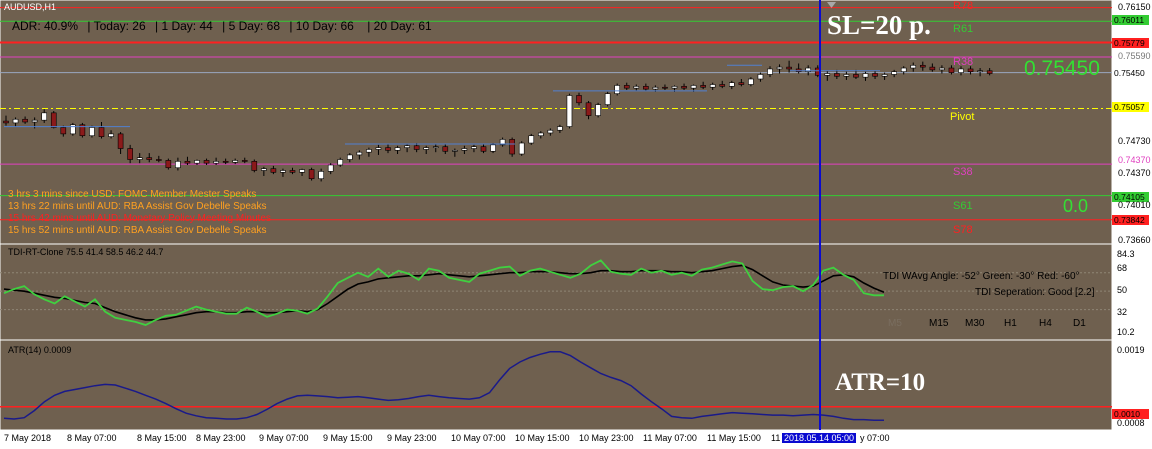  What do you see at coordinates (1134, 240) in the screenshot?
I see `price-tick: 0.73660` at bounding box center [1134, 240].